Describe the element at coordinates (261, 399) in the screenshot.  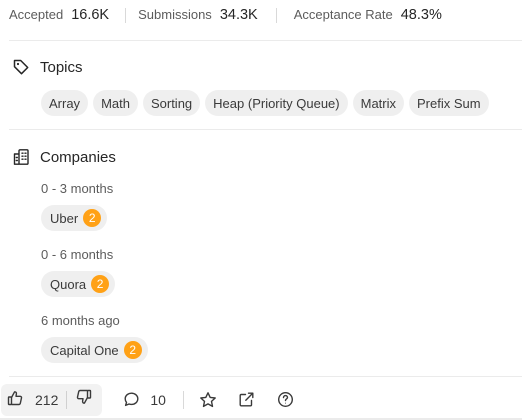
I see `action-bar: 212 10` at that location.